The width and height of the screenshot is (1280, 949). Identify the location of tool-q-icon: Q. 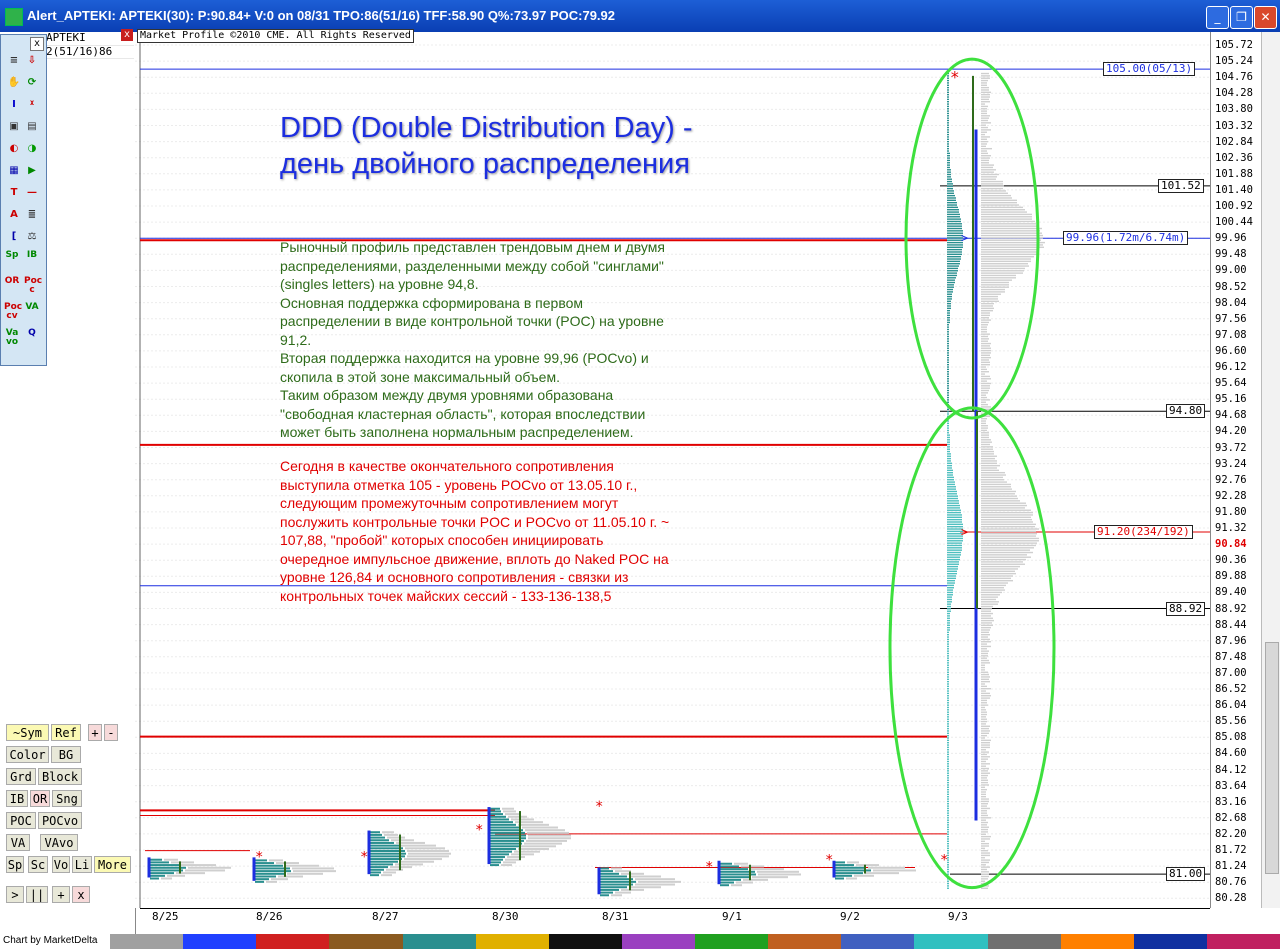
(32, 337).